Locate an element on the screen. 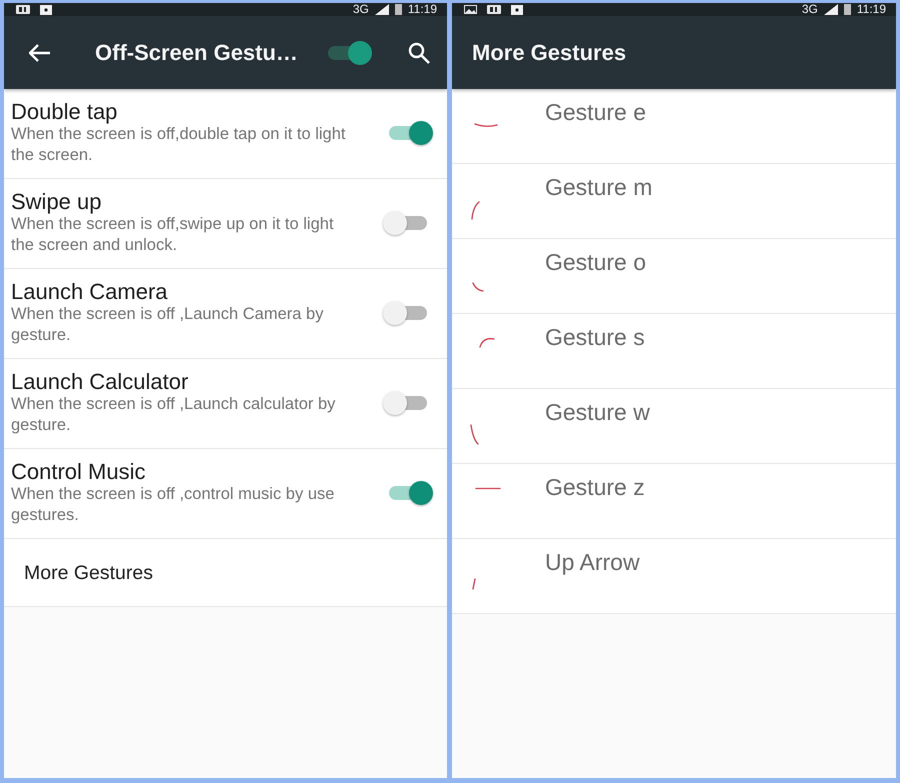 The image size is (900, 783). image-icon is located at coordinates (470, 9).